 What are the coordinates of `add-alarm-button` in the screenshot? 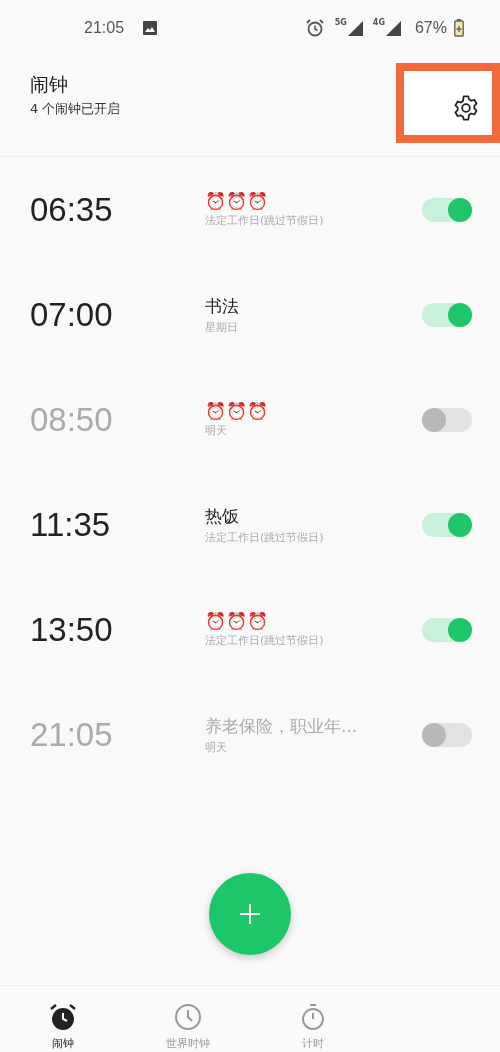 It's located at (250, 914).